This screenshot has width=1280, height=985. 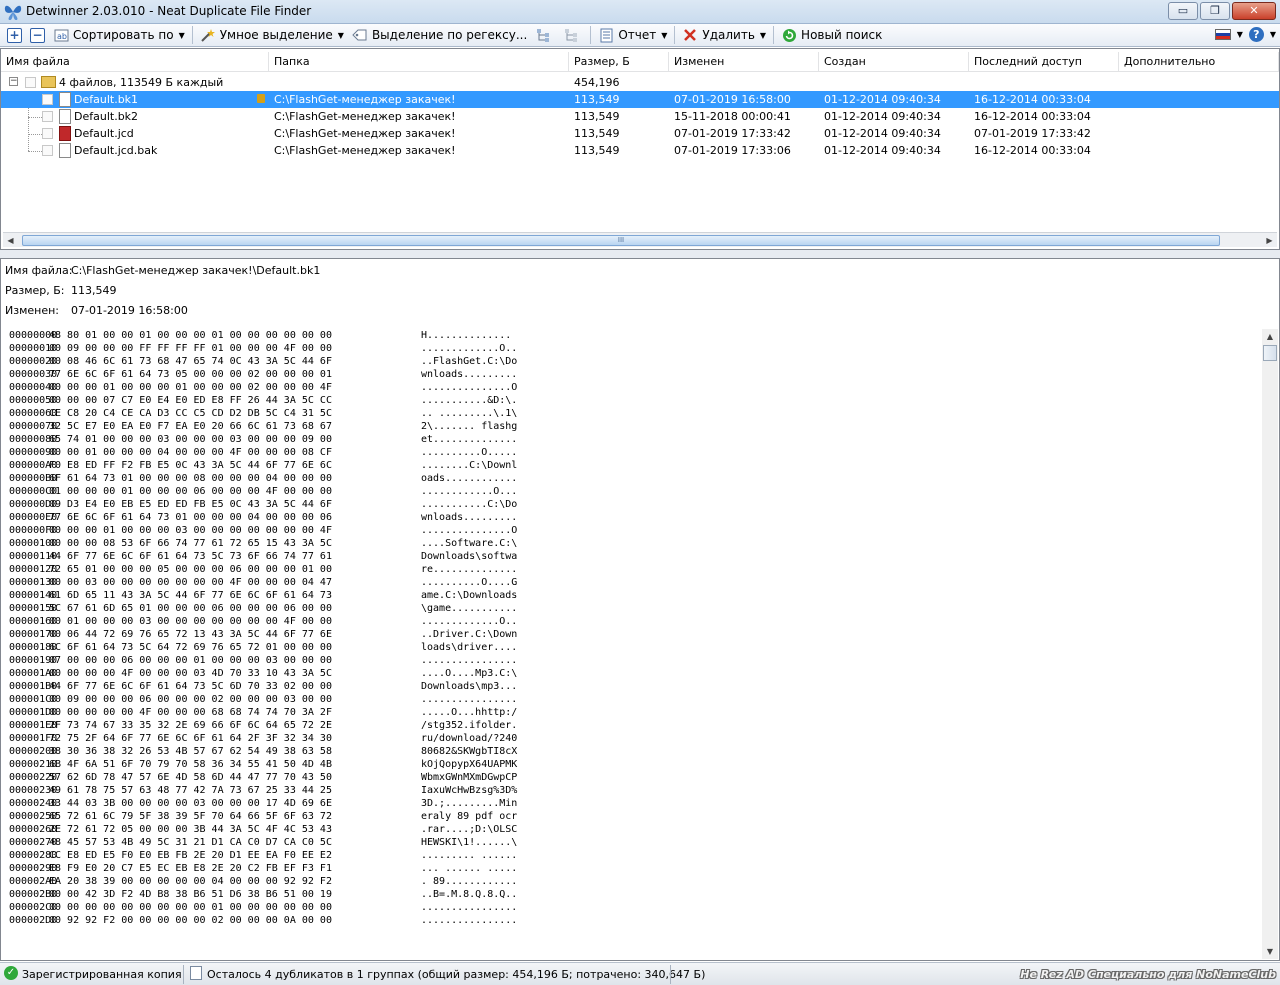 What do you see at coordinates (1199, 62) in the screenshot?
I see `column-header-extra: Дополнительно` at bounding box center [1199, 62].